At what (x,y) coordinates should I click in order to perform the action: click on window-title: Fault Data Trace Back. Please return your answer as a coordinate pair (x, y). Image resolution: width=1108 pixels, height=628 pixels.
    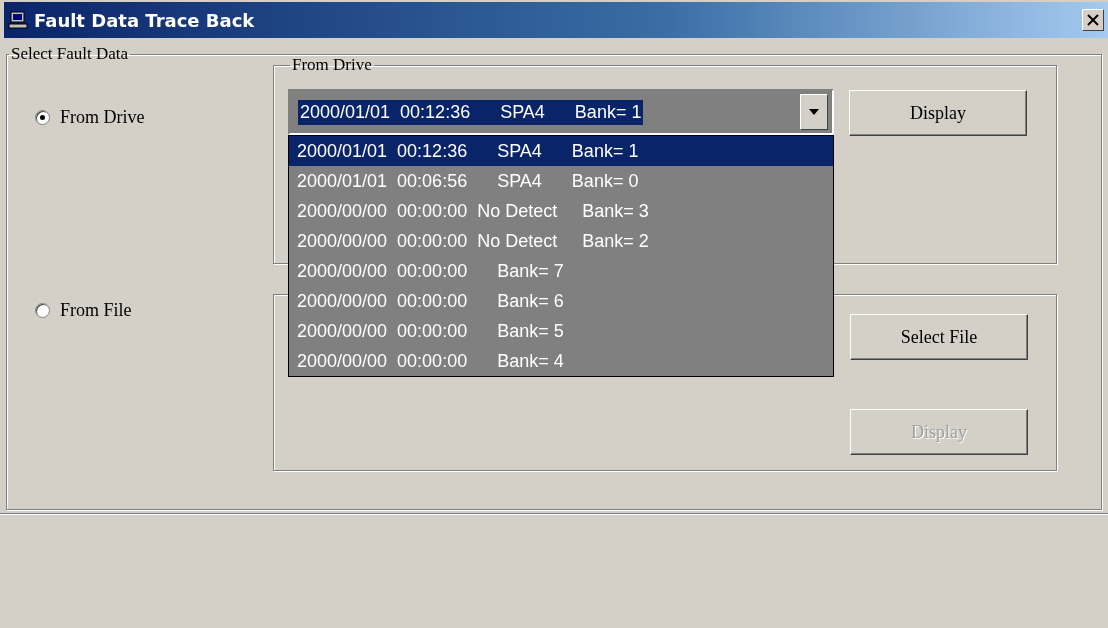
    Looking at the image, I should click on (145, 20).